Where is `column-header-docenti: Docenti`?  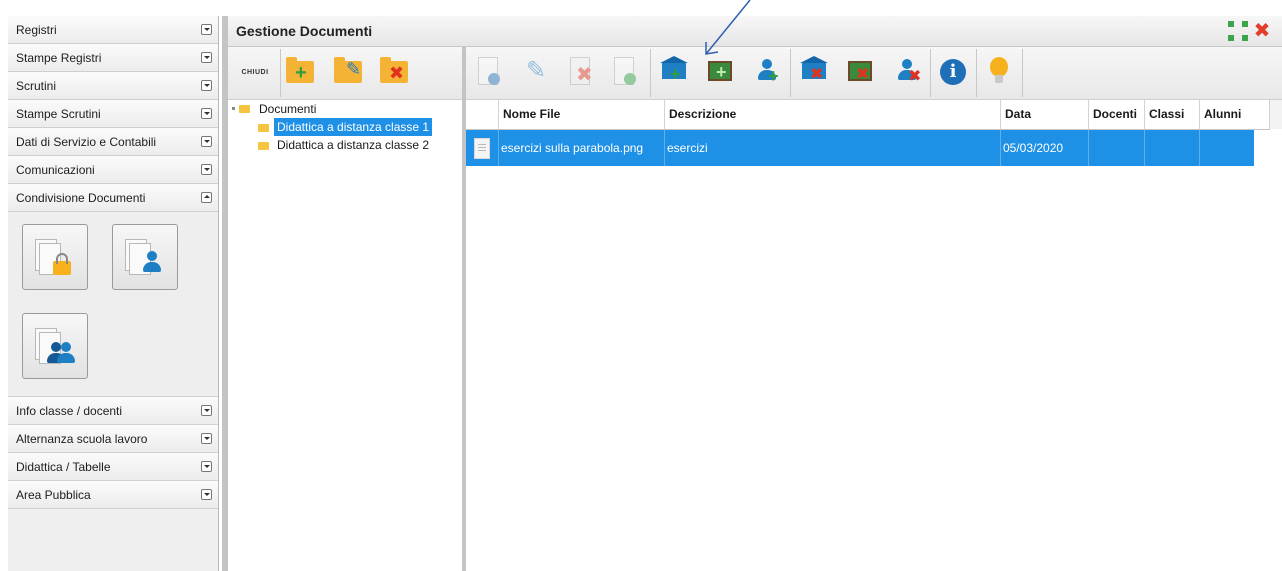
column-header-docenti: Docenti is located at coordinates (1116, 114).